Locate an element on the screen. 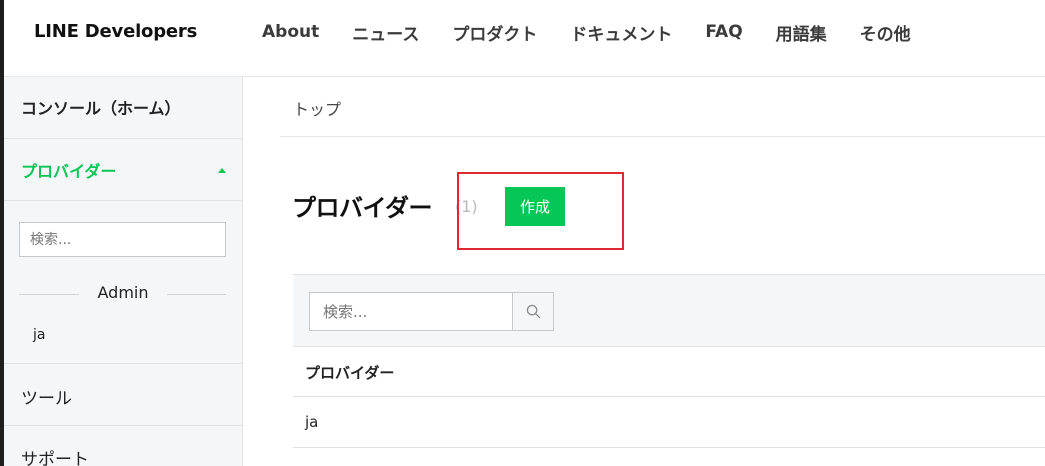 Image resolution: width=1045 pixels, height=466 pixels. create-button: 作成 is located at coordinates (535, 206).